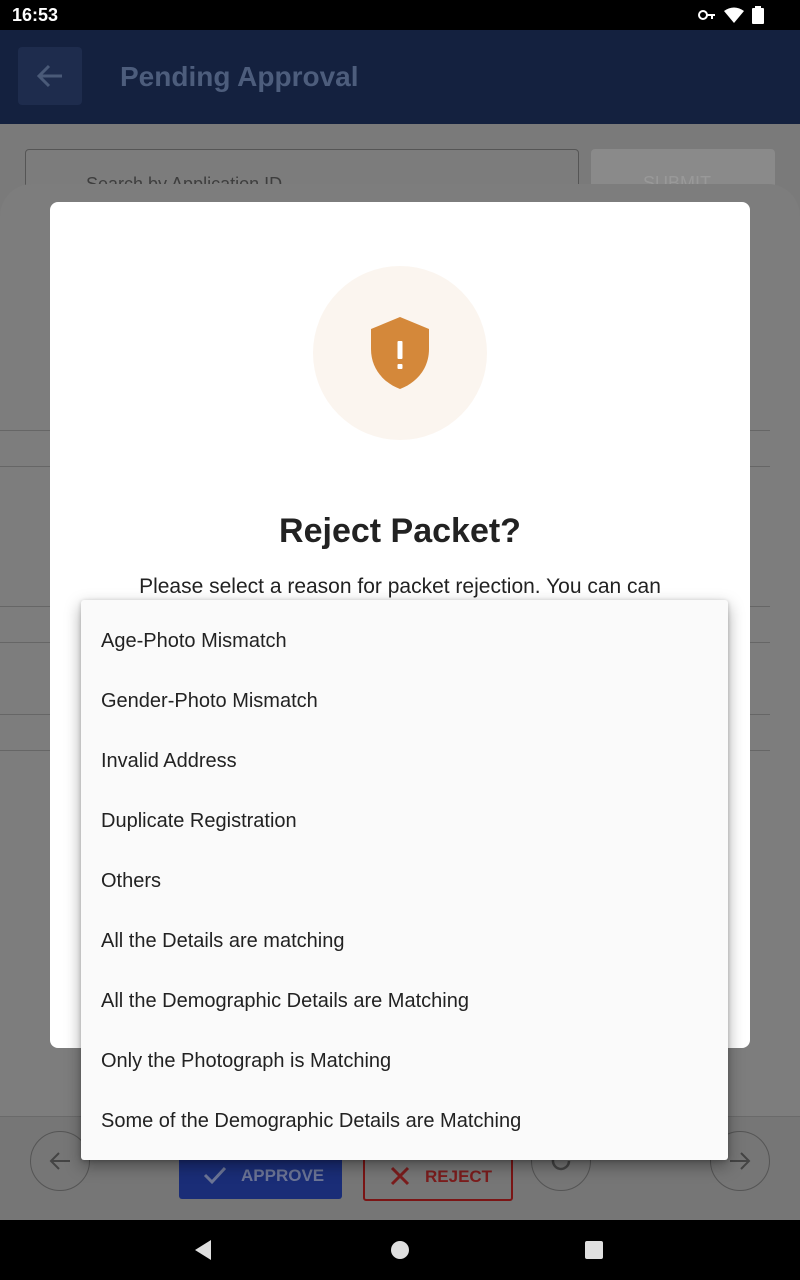 The image size is (800, 1280). What do you see at coordinates (734, 17) in the screenshot?
I see `wifi-icon` at bounding box center [734, 17].